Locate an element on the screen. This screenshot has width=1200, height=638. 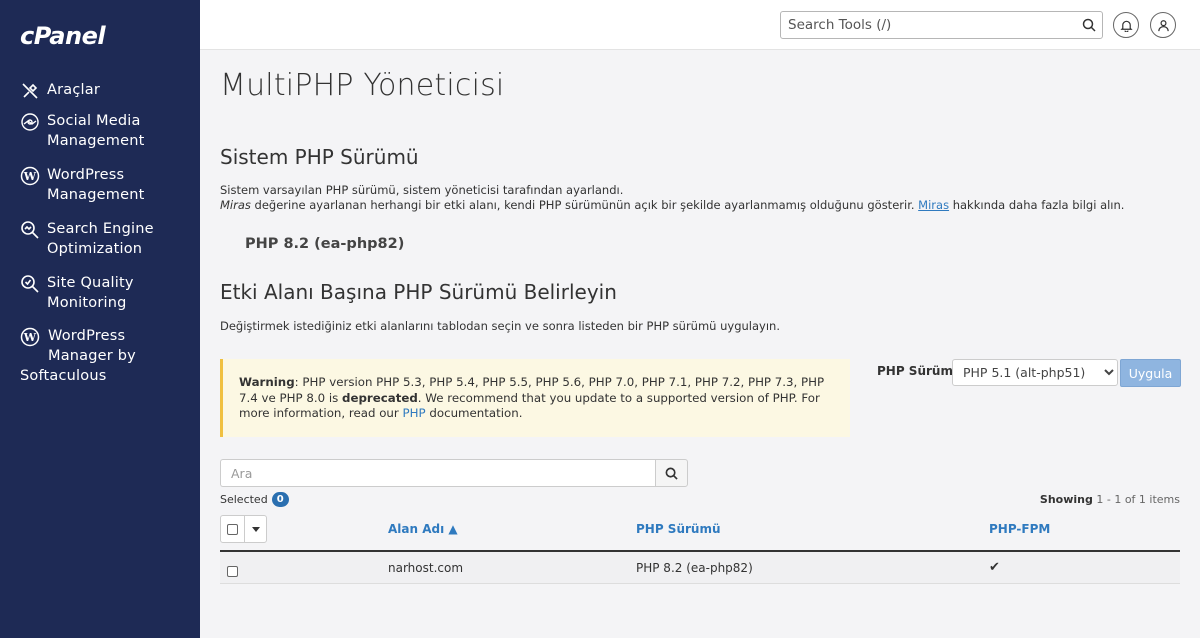
table-header: Alan Adı ▲ PHP Sürümü PHP-FPM is located at coordinates (700, 532).